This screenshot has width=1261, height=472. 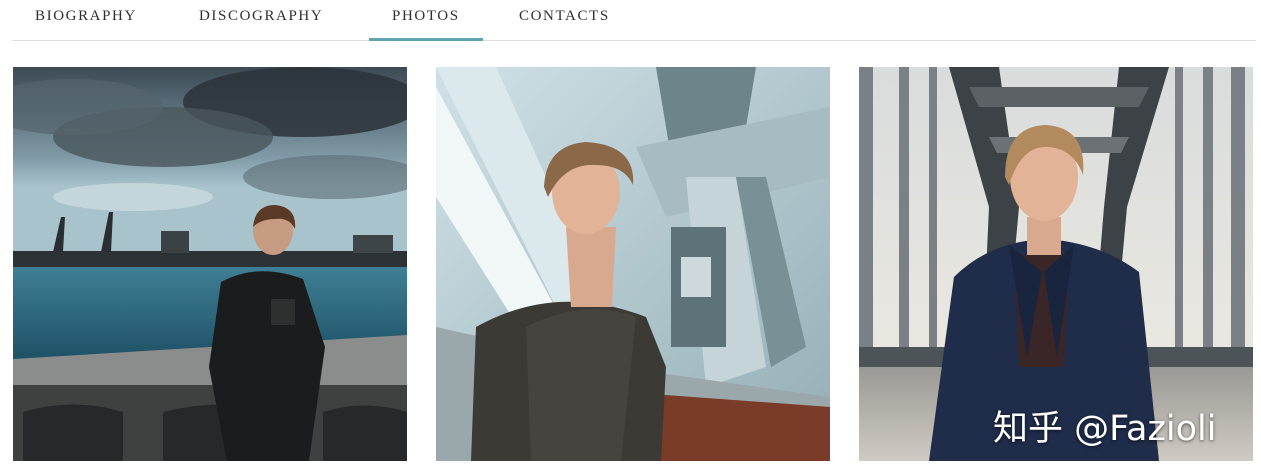 I want to click on tab-photos: PHOTOS, so click(x=426, y=20).